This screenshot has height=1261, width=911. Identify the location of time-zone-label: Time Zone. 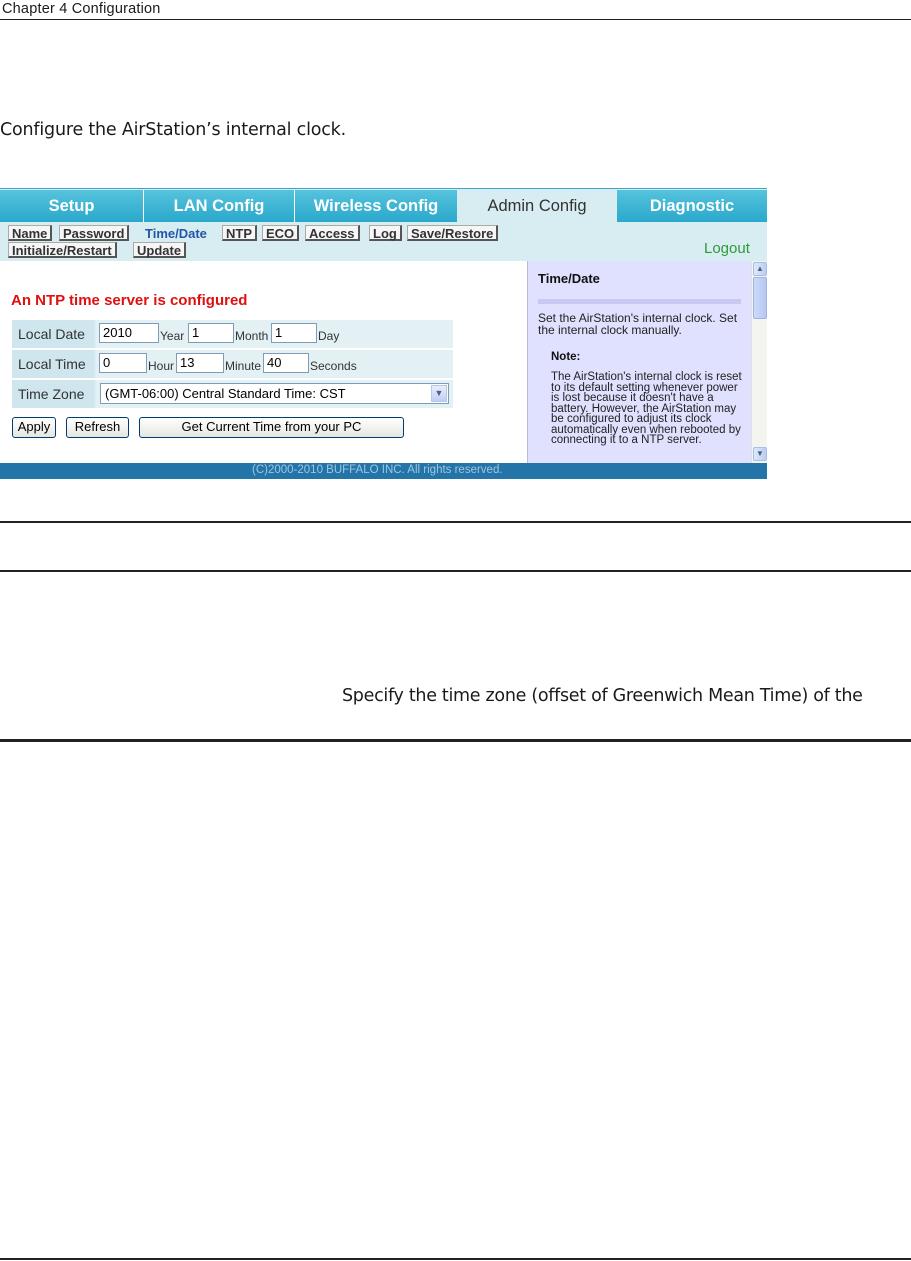
(53, 394).